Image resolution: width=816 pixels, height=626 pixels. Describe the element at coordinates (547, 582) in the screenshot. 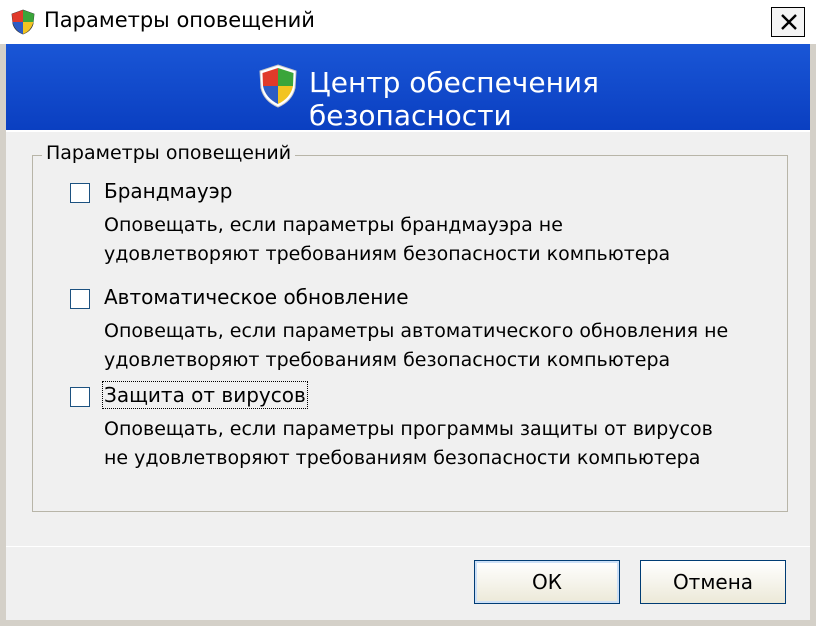

I see `ok-button: ОК` at that location.